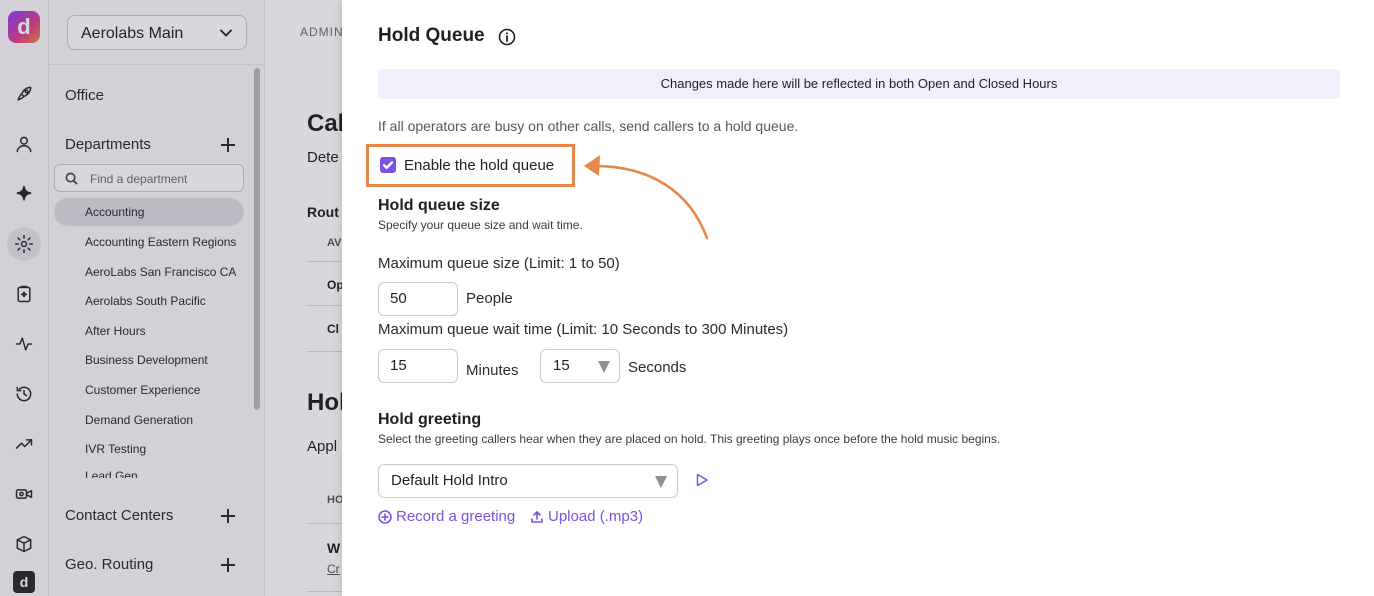  Describe the element at coordinates (492, 370) in the screenshot. I see `minutes-unit: Minutes` at that location.